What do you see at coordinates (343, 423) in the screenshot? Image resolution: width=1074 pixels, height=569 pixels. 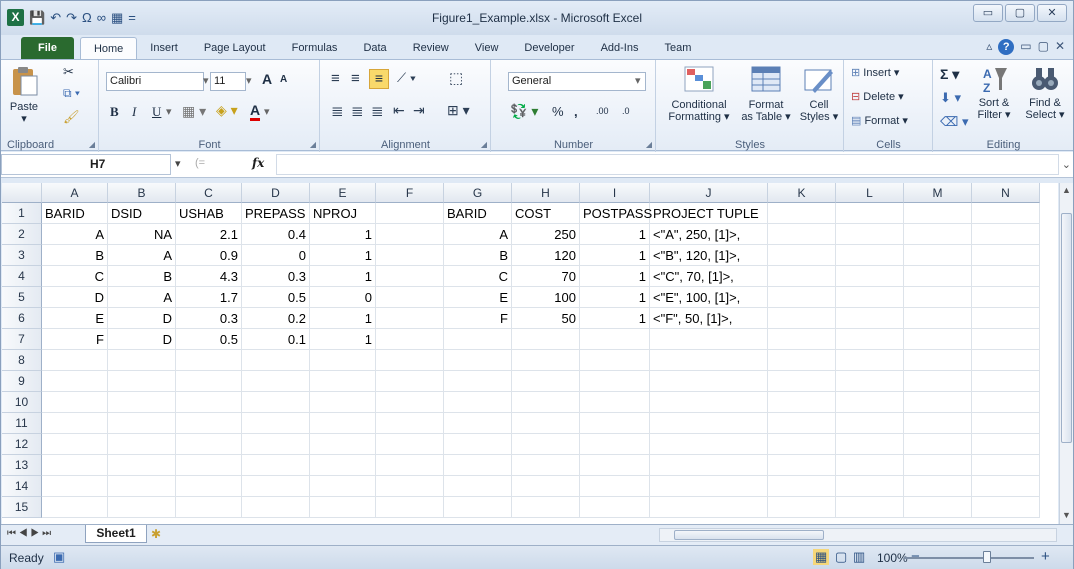 I see `cell-e11` at bounding box center [343, 423].